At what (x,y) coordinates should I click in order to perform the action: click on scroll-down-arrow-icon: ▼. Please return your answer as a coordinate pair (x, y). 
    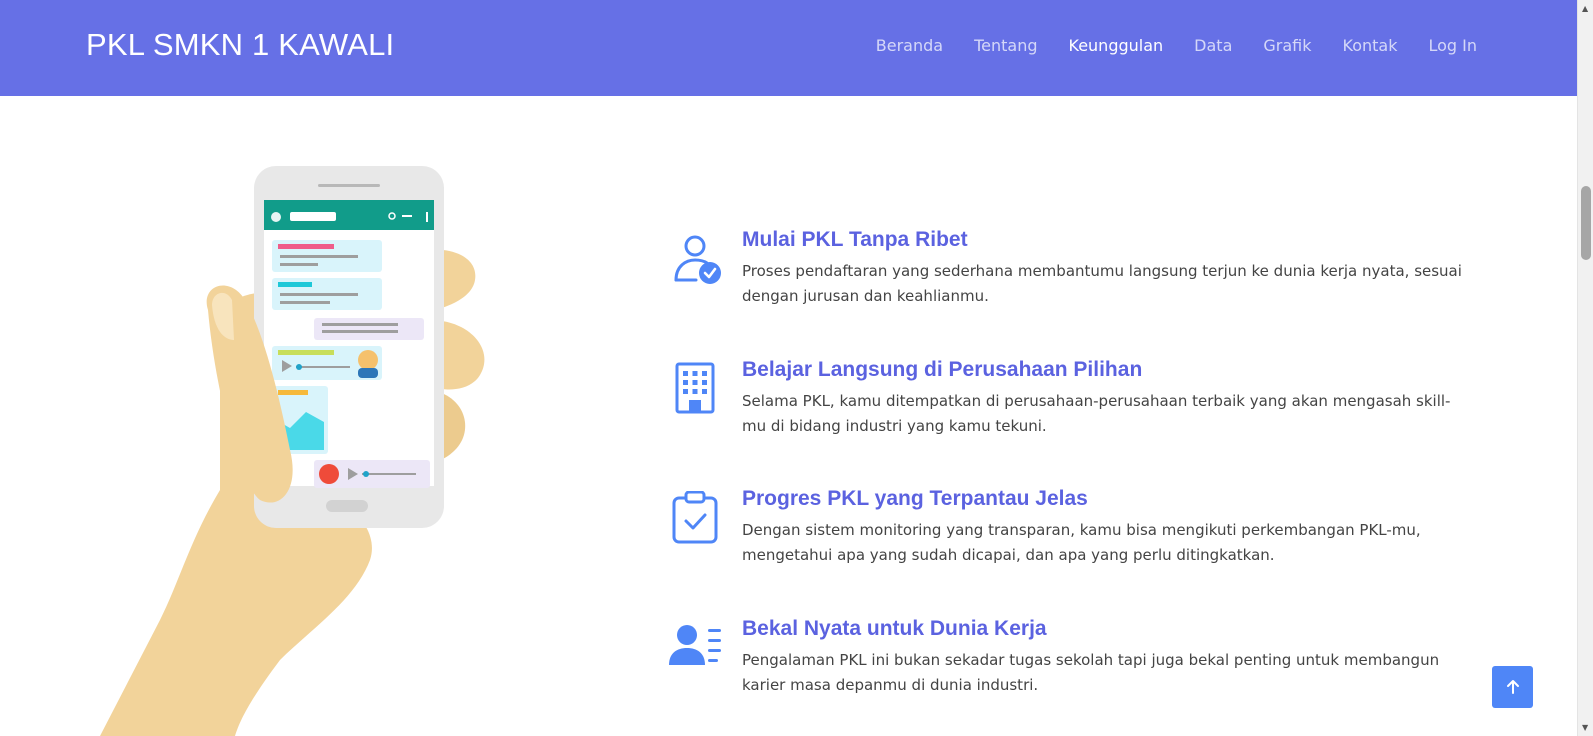
    Looking at the image, I should click on (1585, 727).